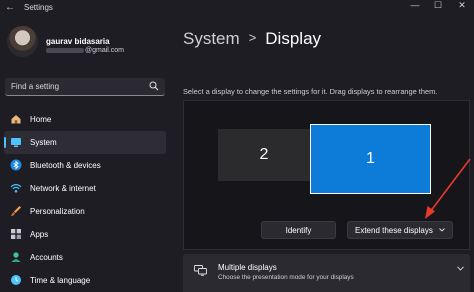 This screenshot has width=474, height=292. Describe the element at coordinates (22, 41) in the screenshot. I see `avatar` at that location.